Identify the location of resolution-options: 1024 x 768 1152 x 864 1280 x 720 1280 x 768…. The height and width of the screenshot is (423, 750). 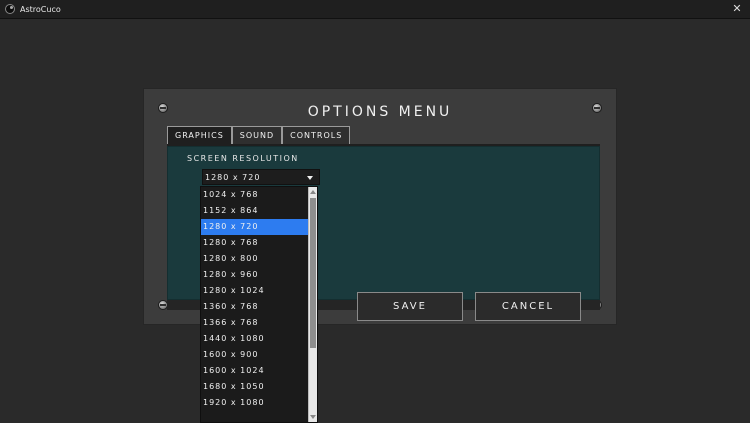
(254, 299).